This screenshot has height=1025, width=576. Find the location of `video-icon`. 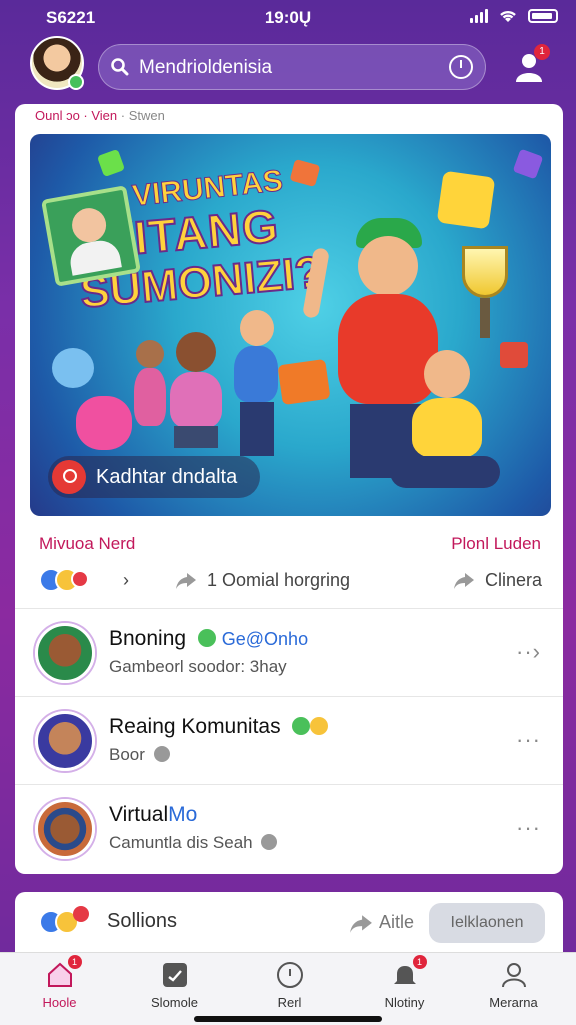

video-icon is located at coordinates (175, 975).